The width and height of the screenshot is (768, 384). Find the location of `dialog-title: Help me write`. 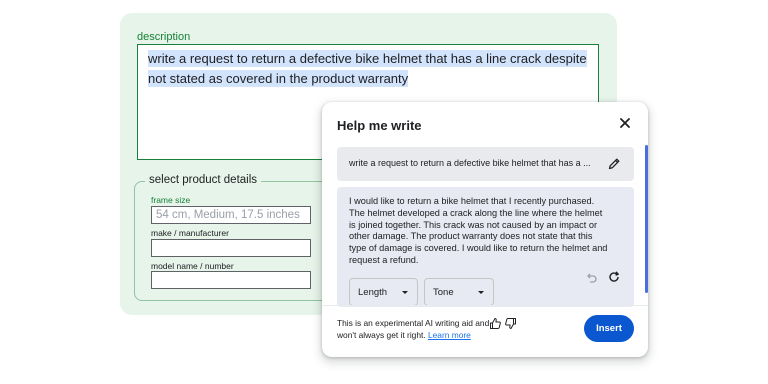

dialog-title: Help me write is located at coordinates (379, 125).